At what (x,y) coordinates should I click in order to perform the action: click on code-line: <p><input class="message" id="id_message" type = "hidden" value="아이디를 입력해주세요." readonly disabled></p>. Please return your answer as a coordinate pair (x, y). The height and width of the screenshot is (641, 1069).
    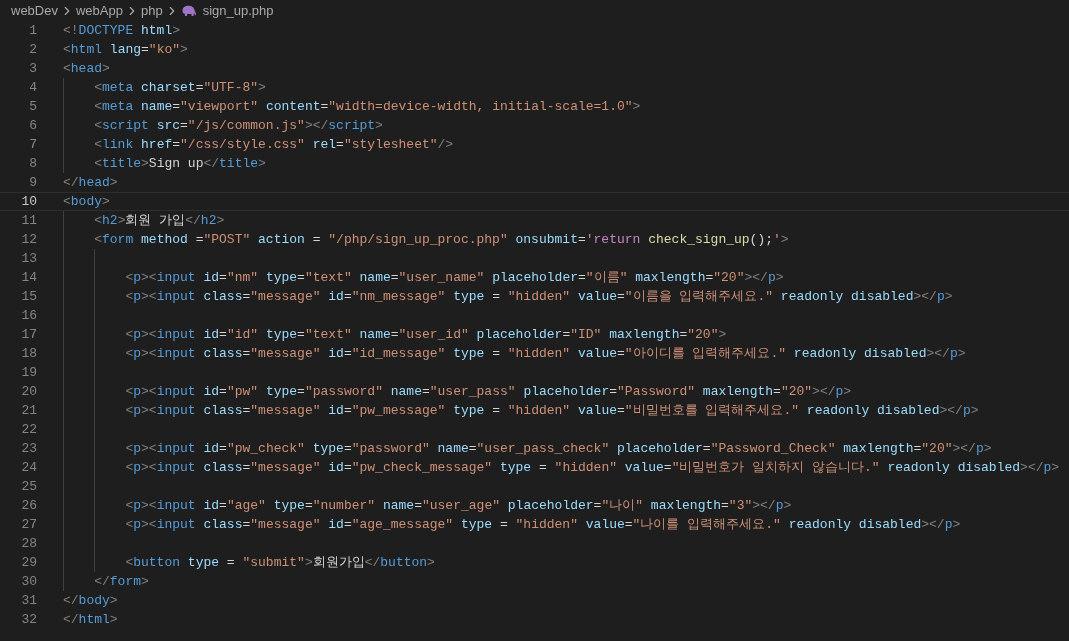
    Looking at the image, I should click on (545, 353).